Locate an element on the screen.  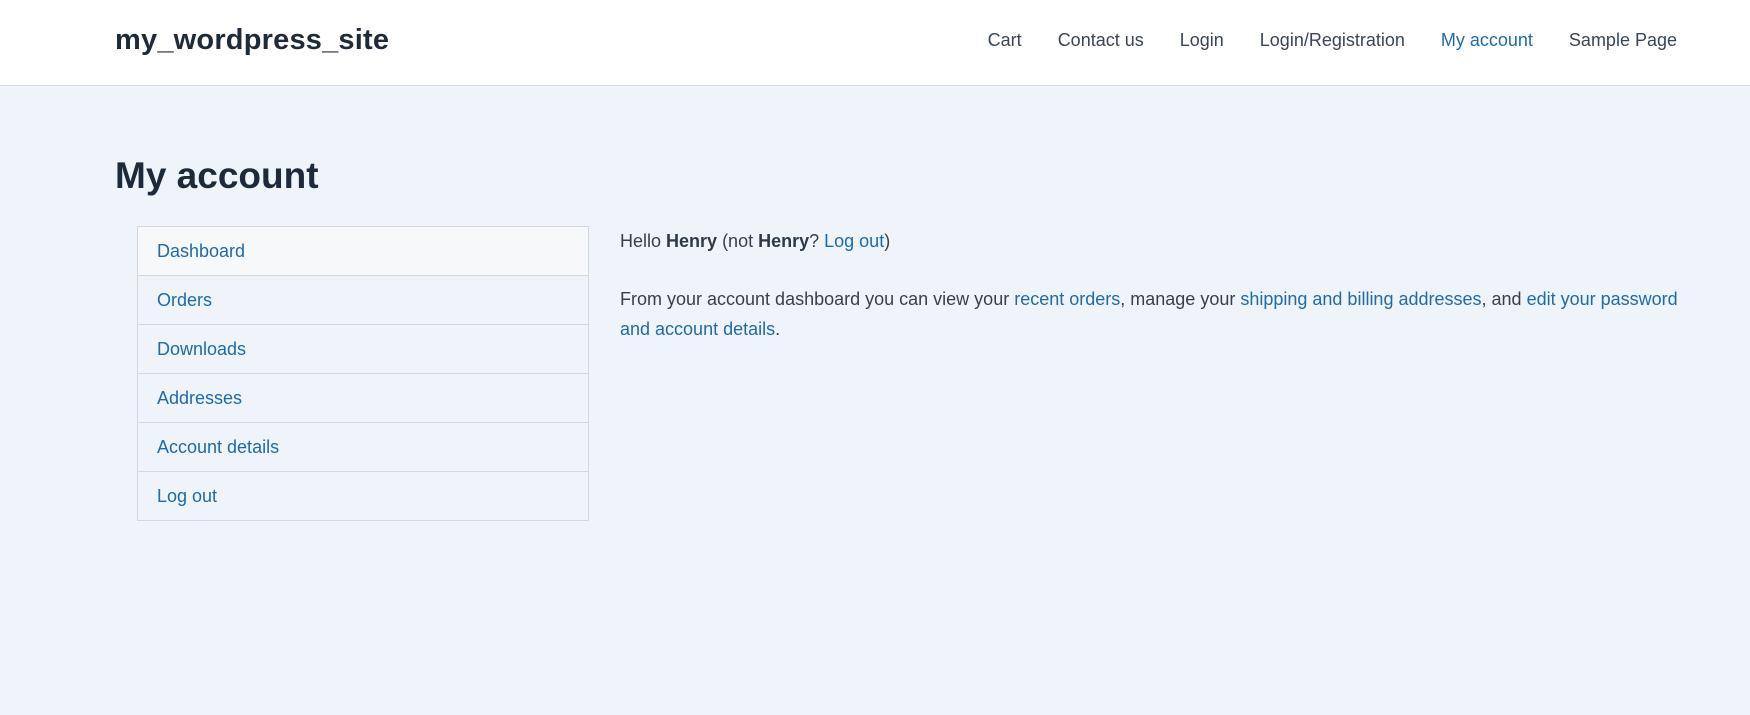
page-title: My account is located at coordinates (217, 175).